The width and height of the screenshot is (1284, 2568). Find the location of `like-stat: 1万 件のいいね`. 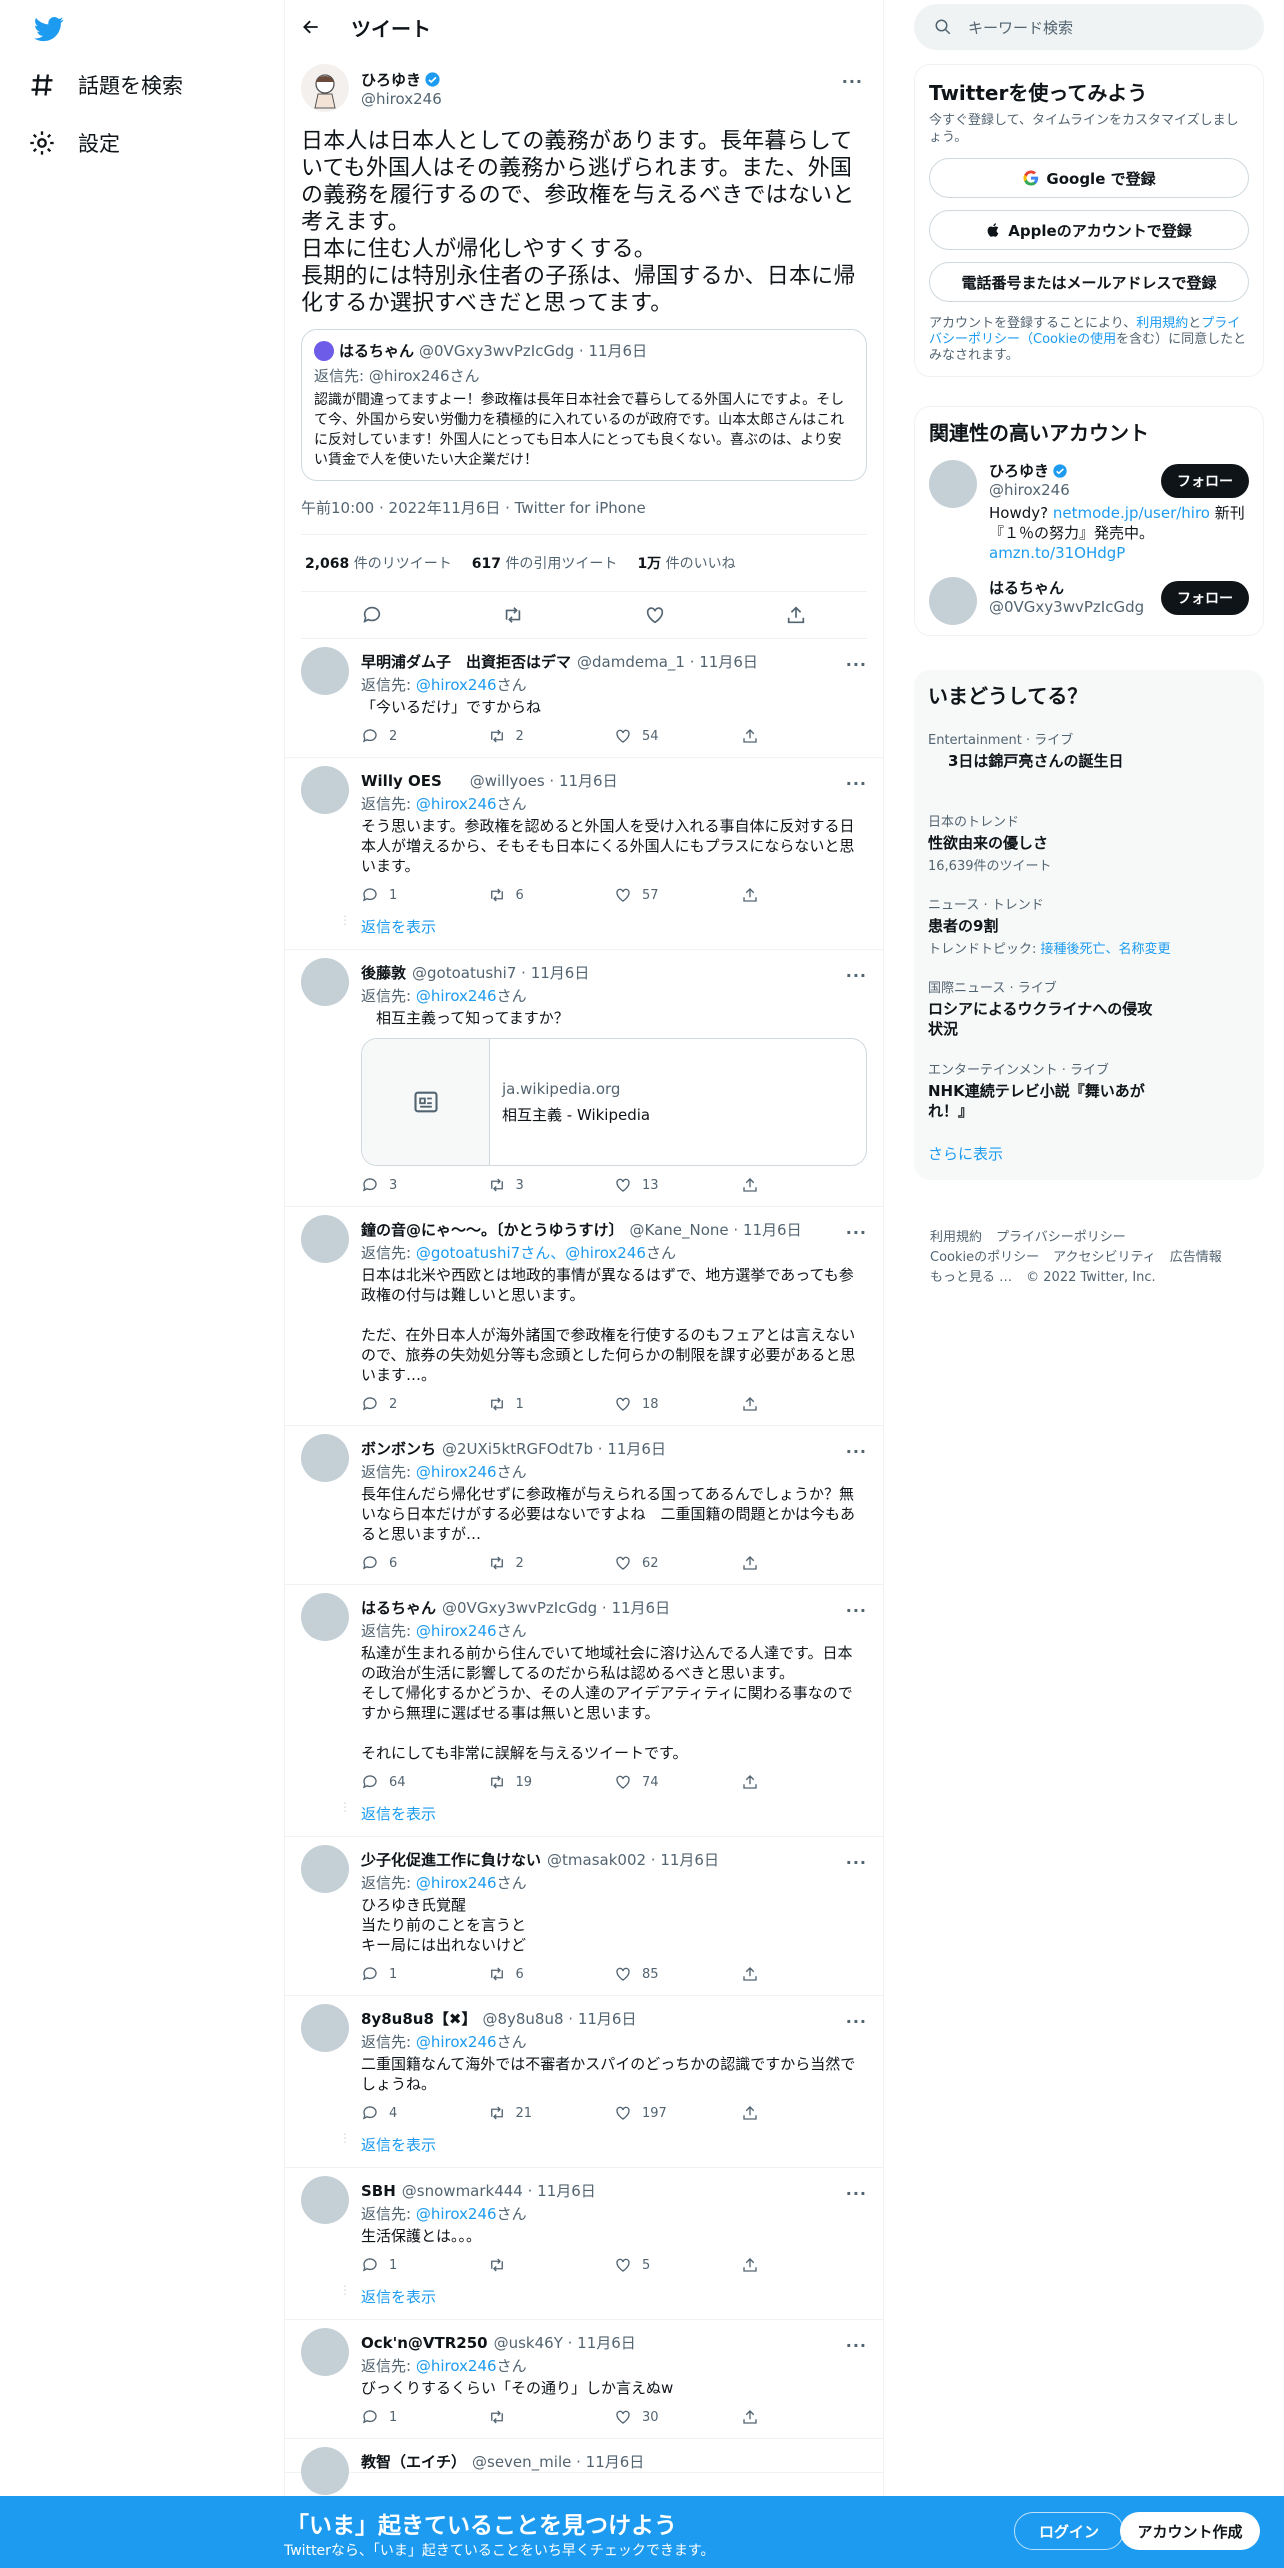

like-stat: 1万 件のいいね is located at coordinates (686, 563).